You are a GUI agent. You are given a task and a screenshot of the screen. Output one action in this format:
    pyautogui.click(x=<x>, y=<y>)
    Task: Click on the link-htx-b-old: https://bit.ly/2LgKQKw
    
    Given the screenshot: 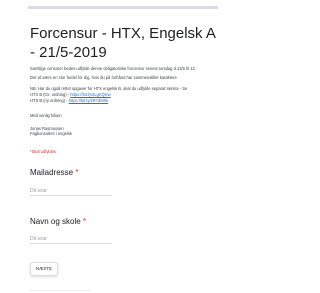 What is the action you would take?
    pyautogui.click(x=90, y=94)
    